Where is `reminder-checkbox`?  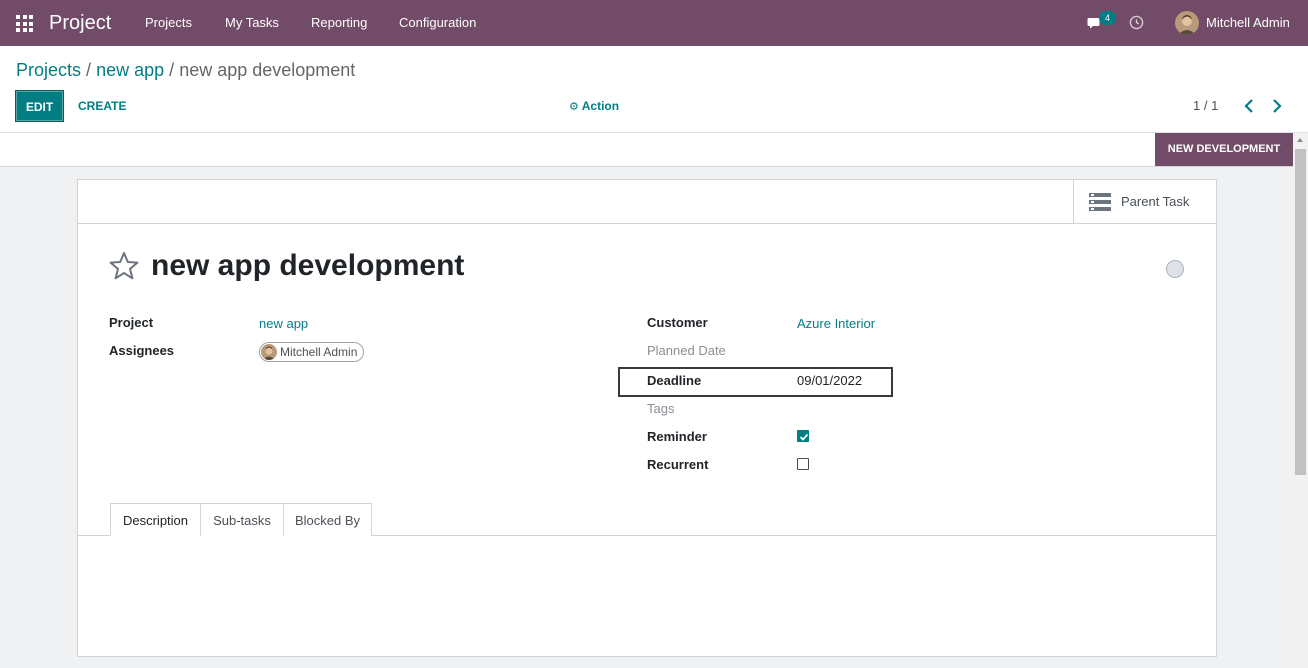
reminder-checkbox is located at coordinates (803, 436).